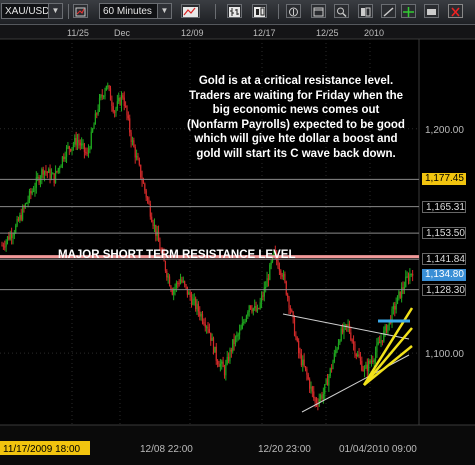 This screenshot has width=475, height=465. What do you see at coordinates (234, 11) in the screenshot?
I see `bar-icon` at bounding box center [234, 11].